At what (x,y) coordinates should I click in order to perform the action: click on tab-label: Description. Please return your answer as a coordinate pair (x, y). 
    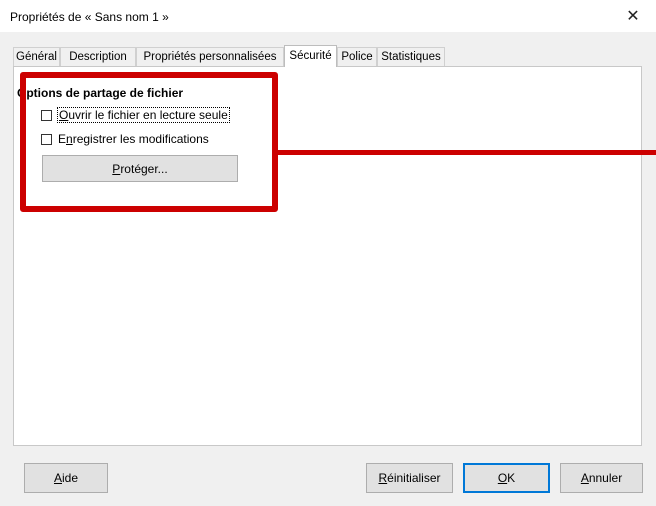
    Looking at the image, I should click on (98, 57).